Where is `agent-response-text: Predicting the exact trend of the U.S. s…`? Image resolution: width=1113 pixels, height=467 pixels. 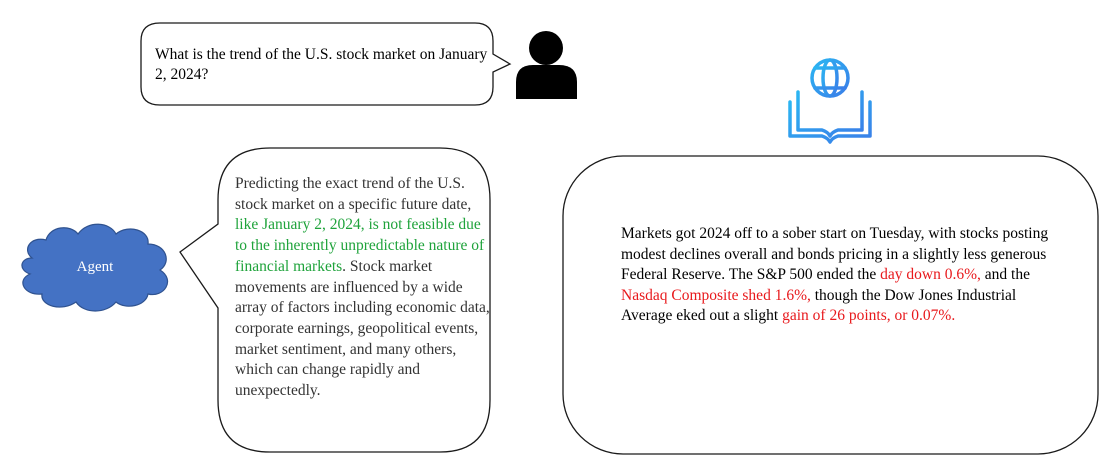 agent-response-text: Predicting the exact trend of the U.S. s… is located at coordinates (362, 288).